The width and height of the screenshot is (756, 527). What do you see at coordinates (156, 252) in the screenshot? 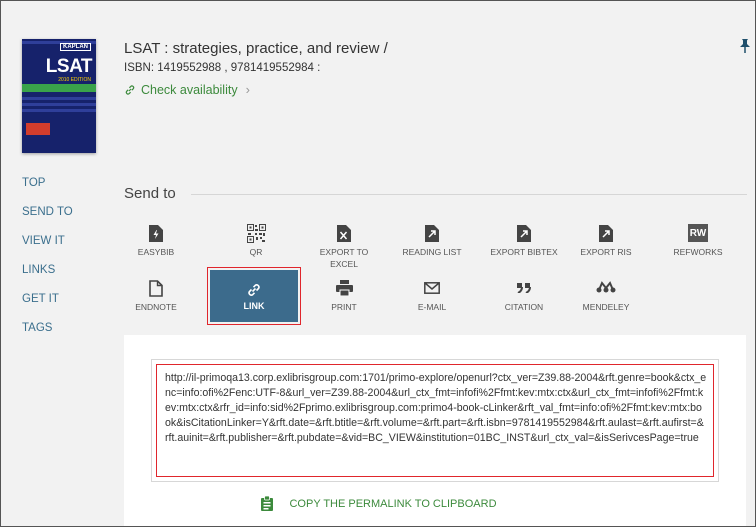
I see `action-label: EASYBIB` at bounding box center [156, 252].